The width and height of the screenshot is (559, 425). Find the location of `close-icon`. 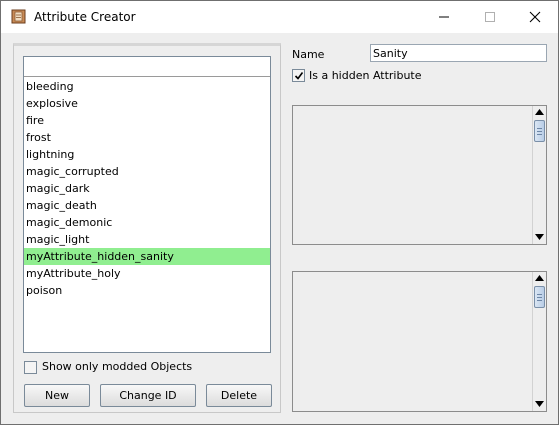

close-icon is located at coordinates (535, 17).